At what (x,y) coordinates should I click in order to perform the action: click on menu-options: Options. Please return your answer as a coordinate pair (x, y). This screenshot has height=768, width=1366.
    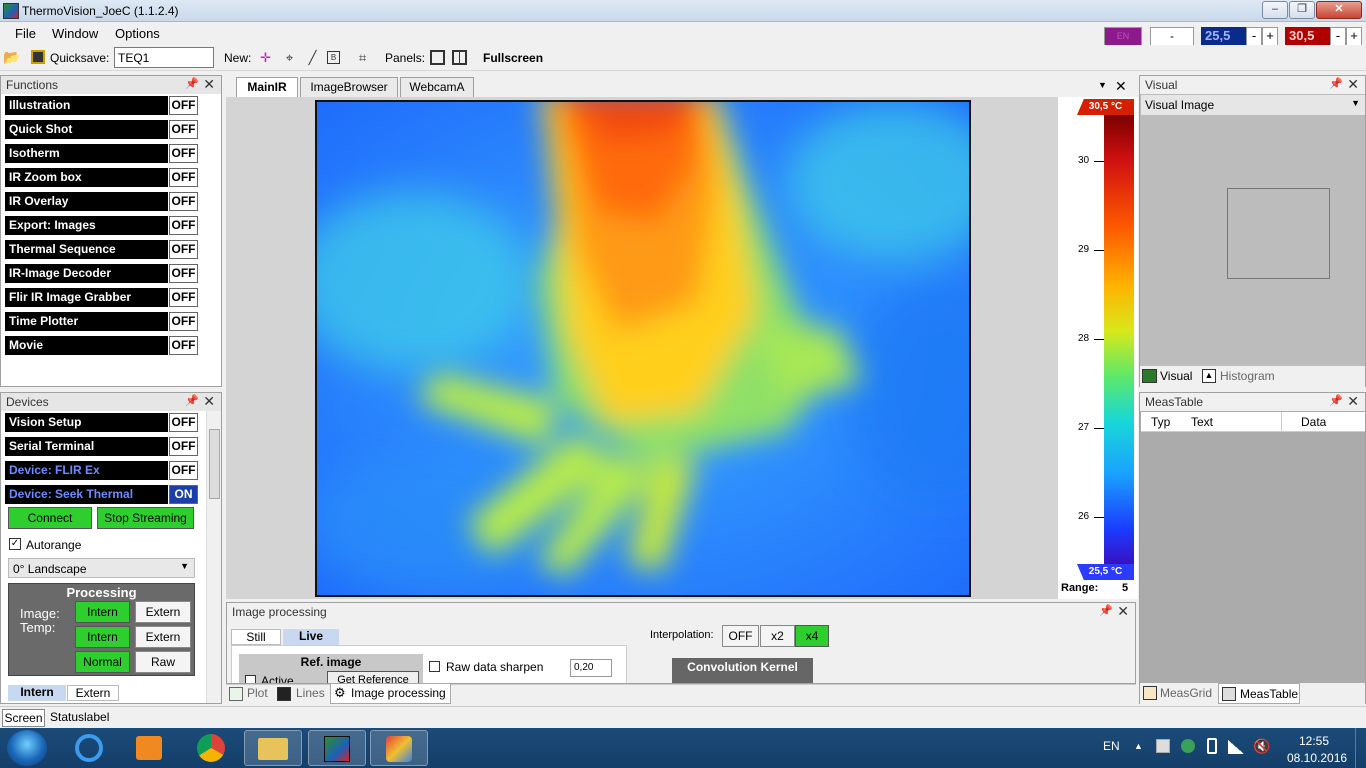
    Looking at the image, I should click on (137, 33).